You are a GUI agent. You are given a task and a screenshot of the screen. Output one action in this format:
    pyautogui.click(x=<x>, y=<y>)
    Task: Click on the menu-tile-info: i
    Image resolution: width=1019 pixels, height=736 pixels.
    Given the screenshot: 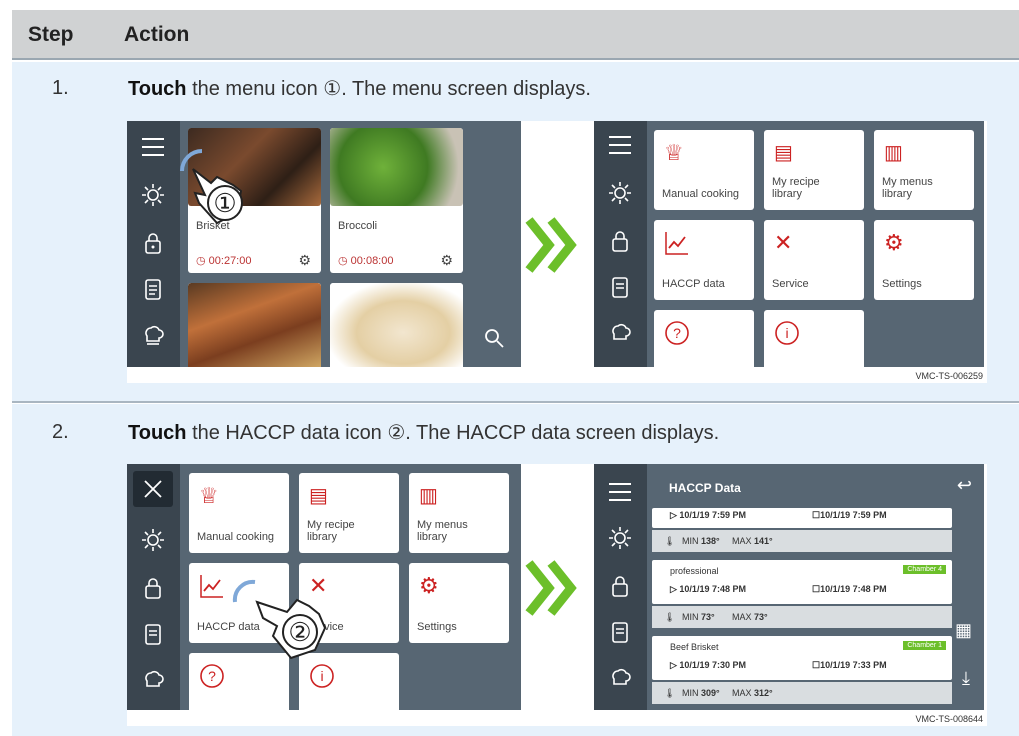 What is the action you would take?
    pyautogui.click(x=814, y=338)
    